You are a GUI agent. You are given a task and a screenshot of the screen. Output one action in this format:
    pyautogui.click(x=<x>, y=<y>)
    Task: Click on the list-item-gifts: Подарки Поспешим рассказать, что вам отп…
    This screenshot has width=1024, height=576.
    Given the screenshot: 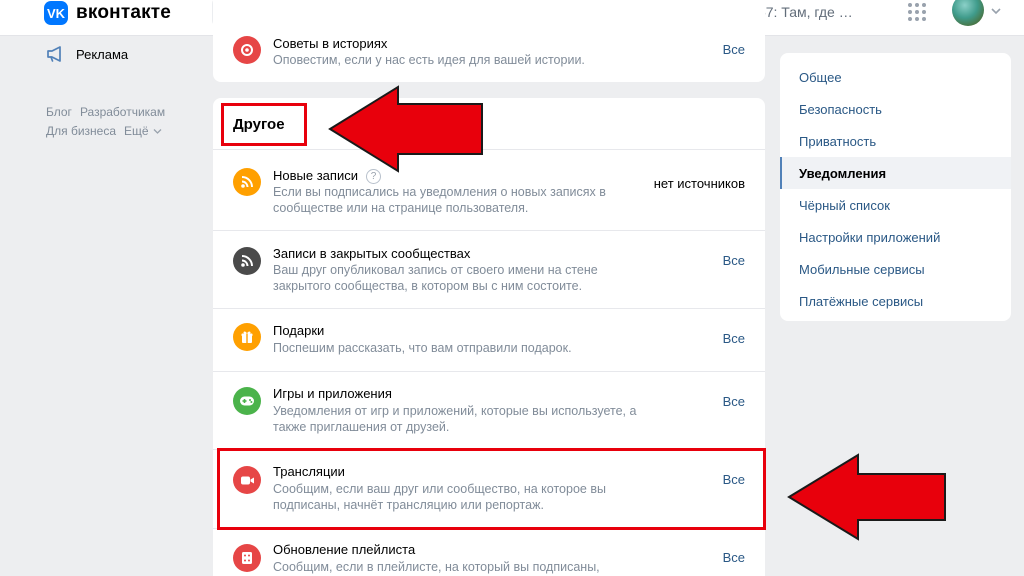 What is the action you would take?
    pyautogui.click(x=489, y=340)
    